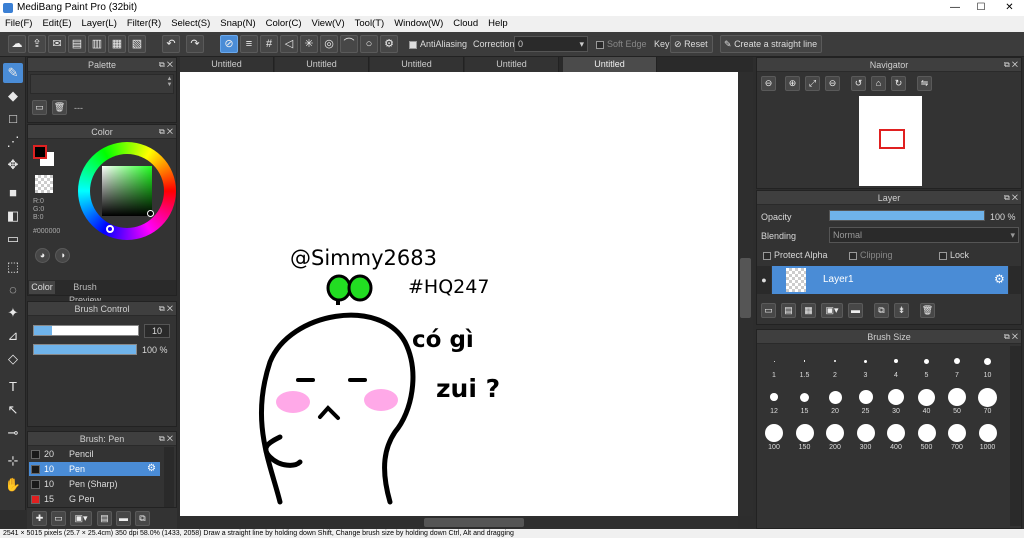 This screenshot has width=1024, height=538. Describe the element at coordinates (137, 44) in the screenshot. I see `export-icon: ▧` at that location.